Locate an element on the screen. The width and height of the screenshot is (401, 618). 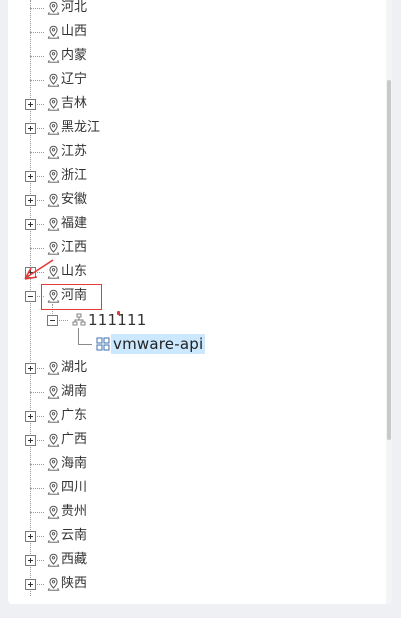
vertical-scrollbar is located at coordinates (389, 302).